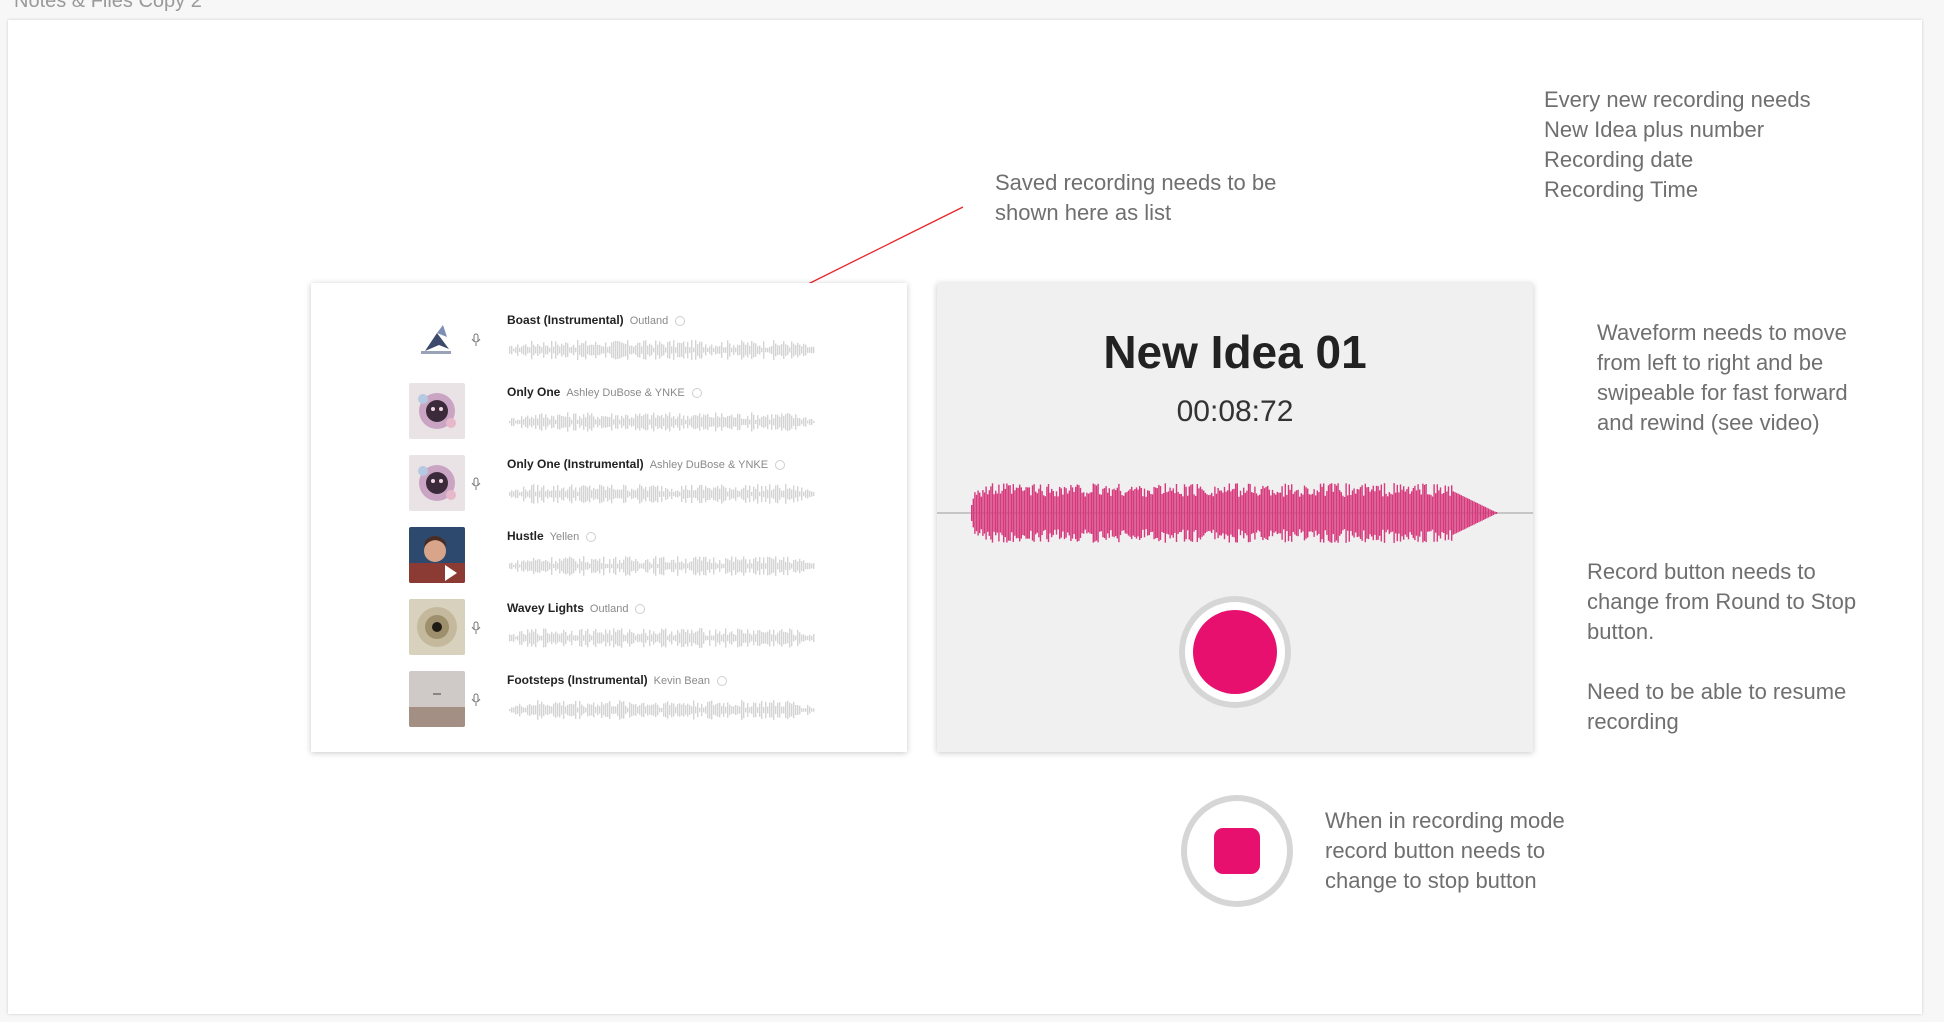  Describe the element at coordinates (525, 536) in the screenshot. I see `track-name: Hustle` at that location.